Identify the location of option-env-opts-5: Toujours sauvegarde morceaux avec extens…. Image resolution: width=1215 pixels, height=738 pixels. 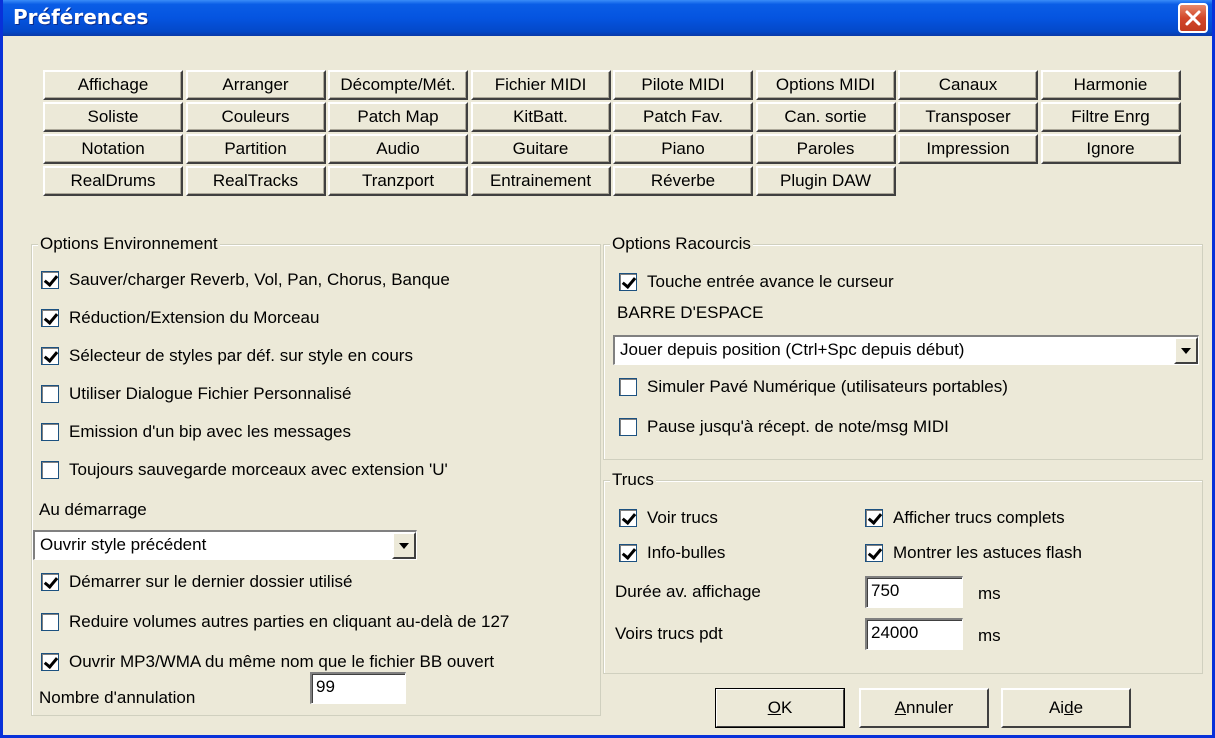
(244, 470).